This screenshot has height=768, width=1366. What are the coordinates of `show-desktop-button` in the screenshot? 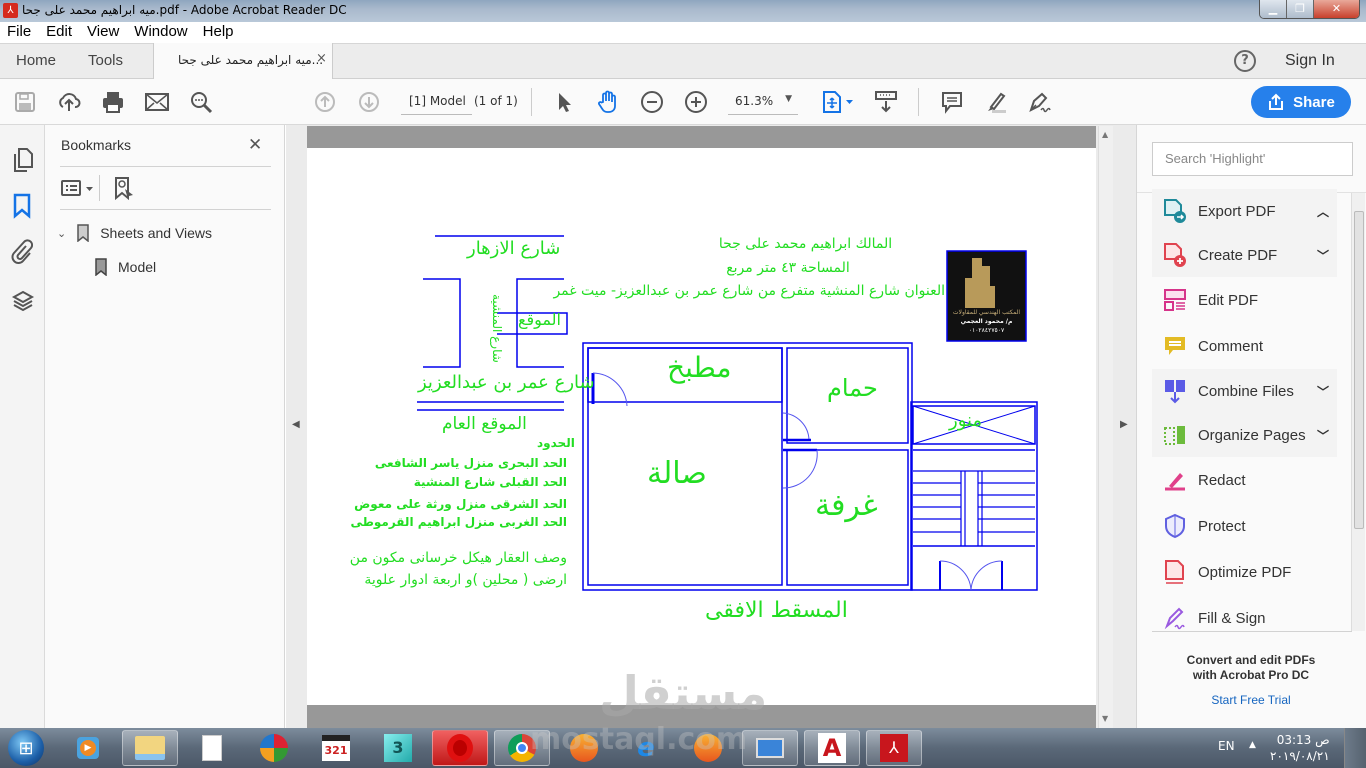 It's located at (1355, 748).